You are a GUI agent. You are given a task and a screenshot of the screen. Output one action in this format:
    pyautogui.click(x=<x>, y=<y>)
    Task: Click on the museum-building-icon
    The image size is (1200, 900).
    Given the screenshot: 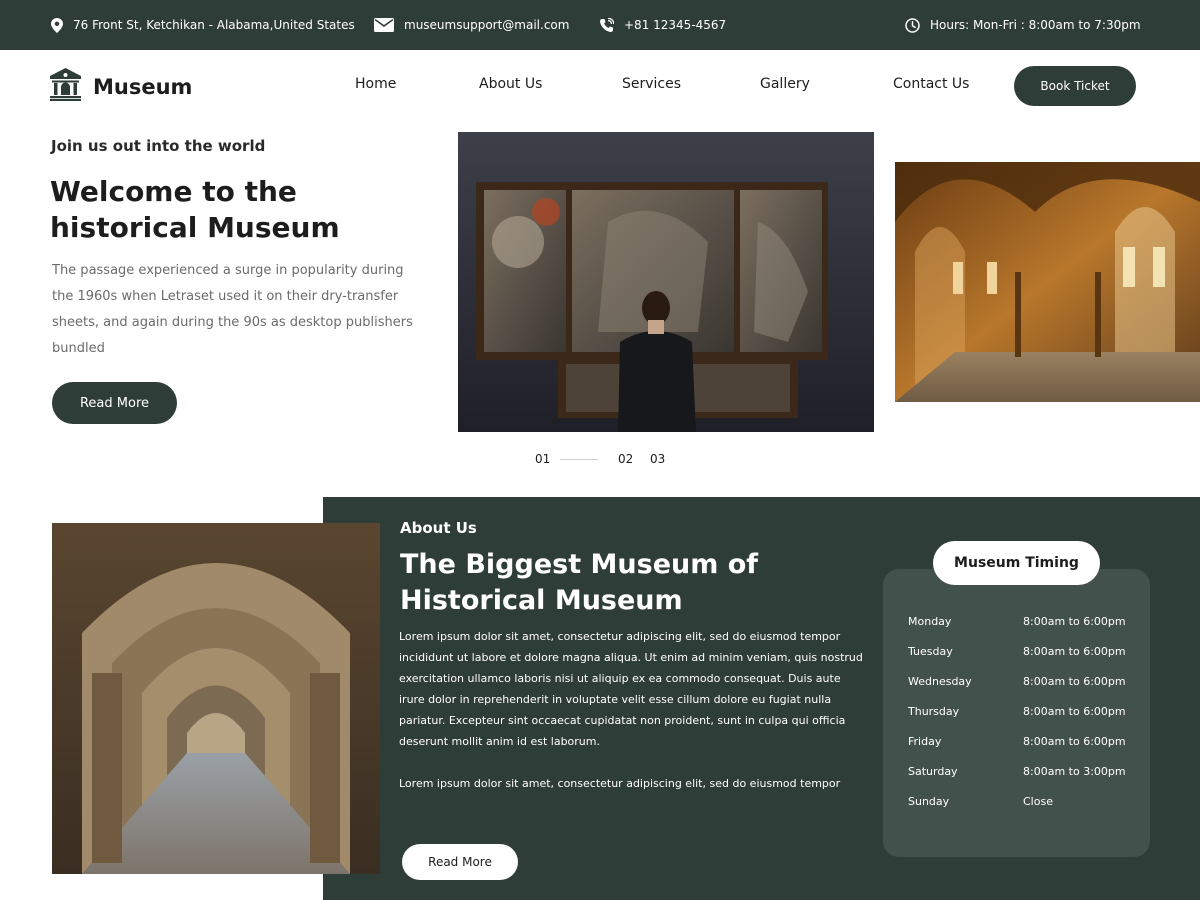 What is the action you would take?
    pyautogui.click(x=65, y=86)
    